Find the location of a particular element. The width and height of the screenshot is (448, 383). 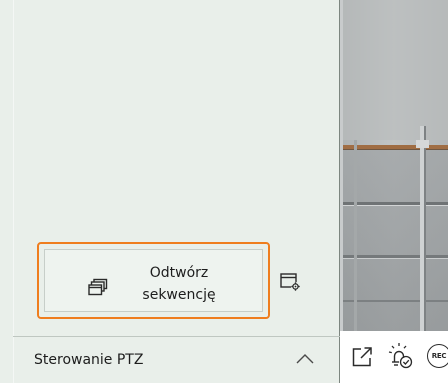

play-sequence-label: Odtwórz sekwencję is located at coordinates (179, 284).